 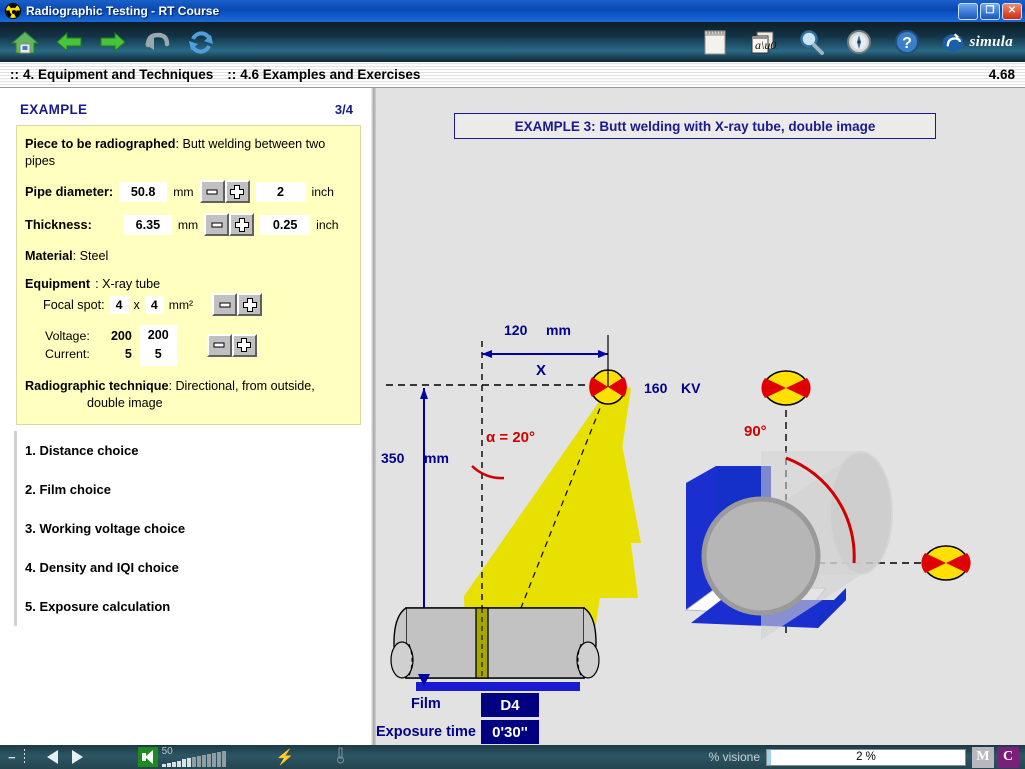 I want to click on pipe-diameter-inch-unit: inch, so click(x=322, y=191).